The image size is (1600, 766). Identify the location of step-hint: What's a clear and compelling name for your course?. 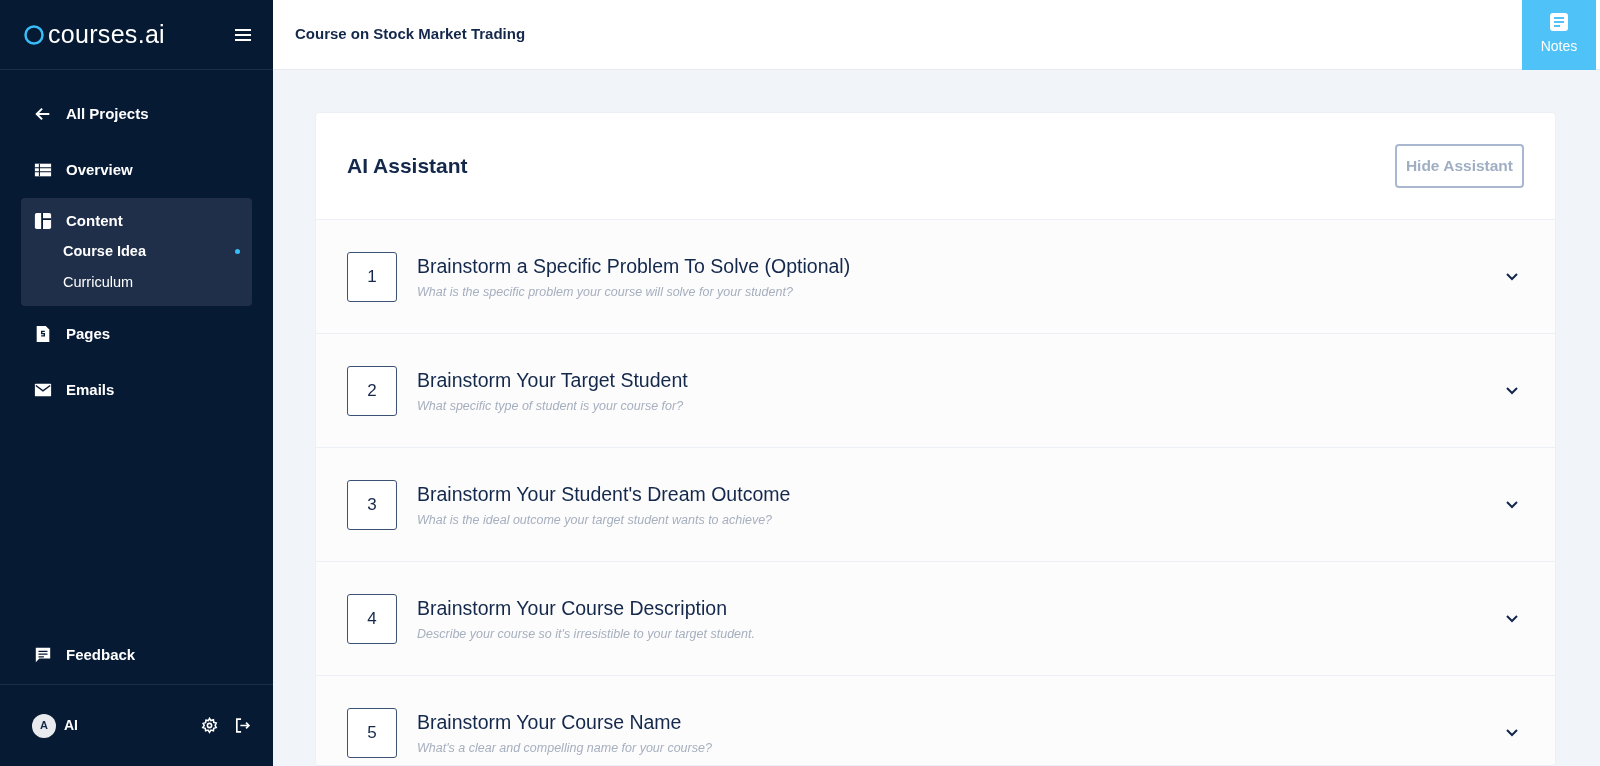
(564, 748).